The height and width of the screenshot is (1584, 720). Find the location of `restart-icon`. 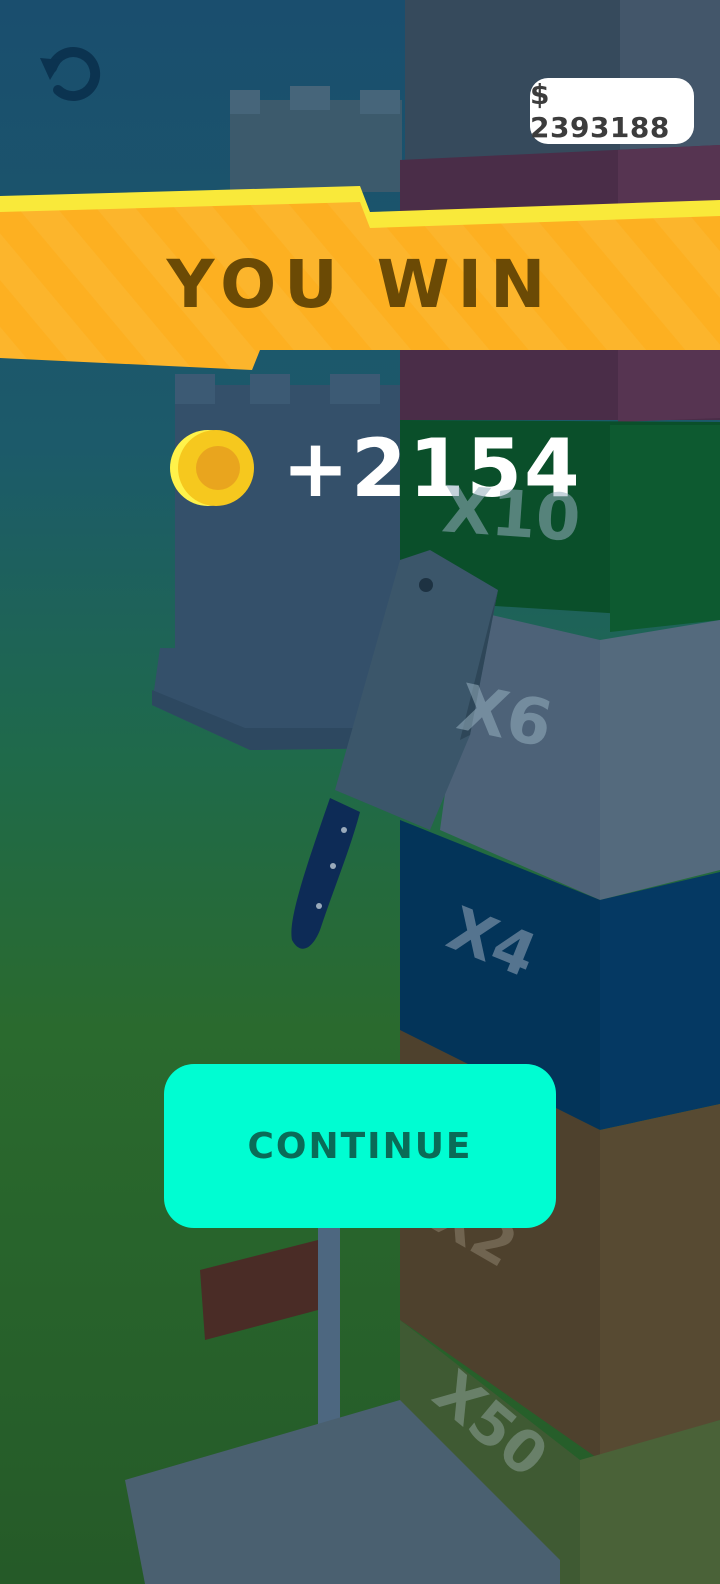

restart-icon is located at coordinates (70, 74).